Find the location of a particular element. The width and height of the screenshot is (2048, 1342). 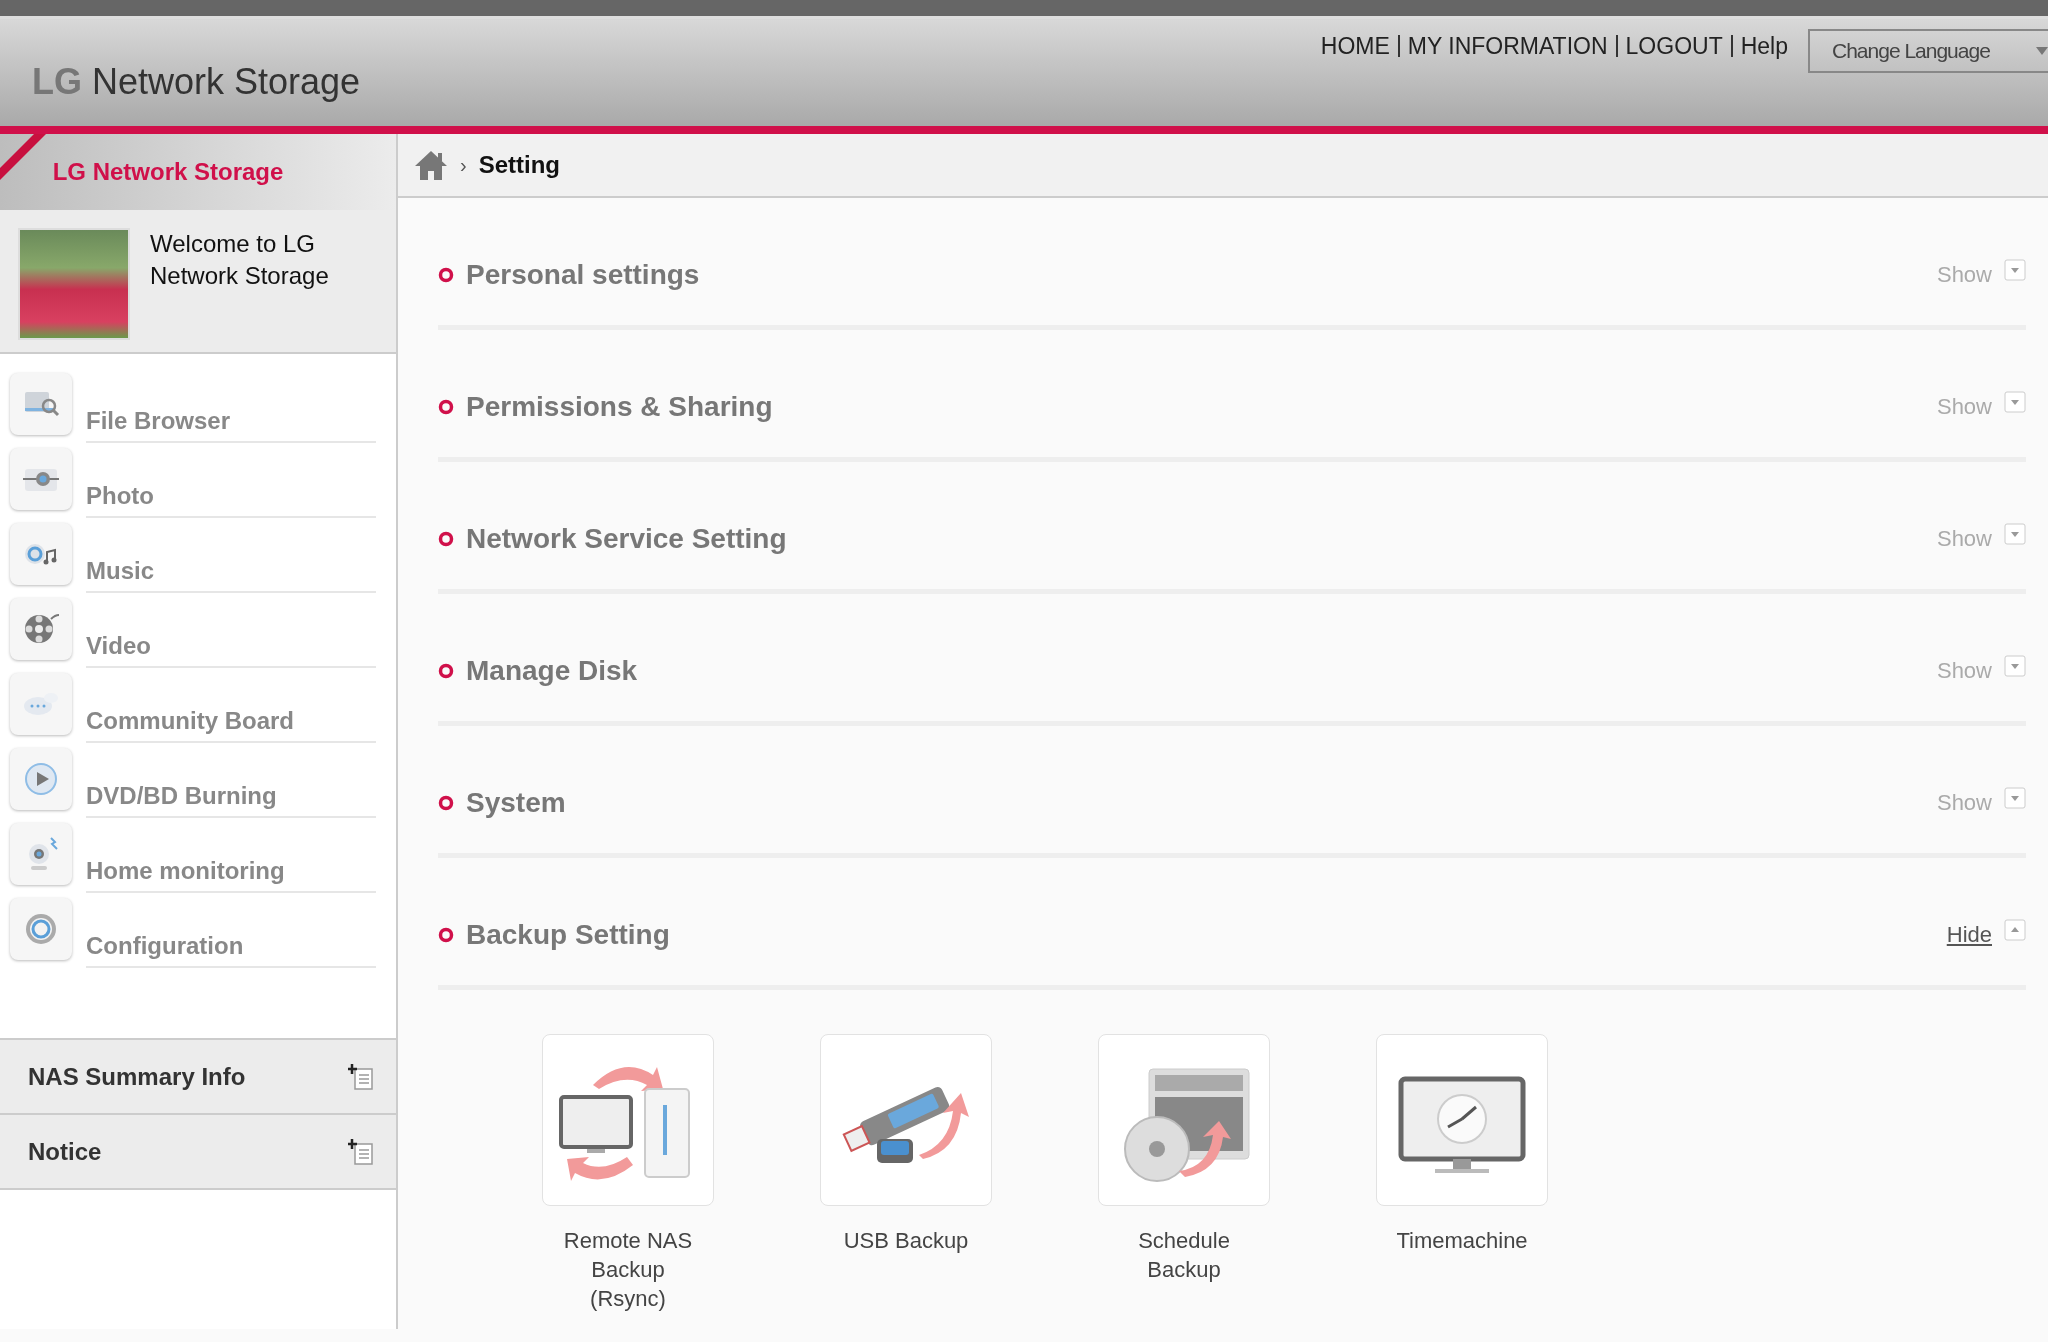

nav-link: Help is located at coordinates (1764, 46).